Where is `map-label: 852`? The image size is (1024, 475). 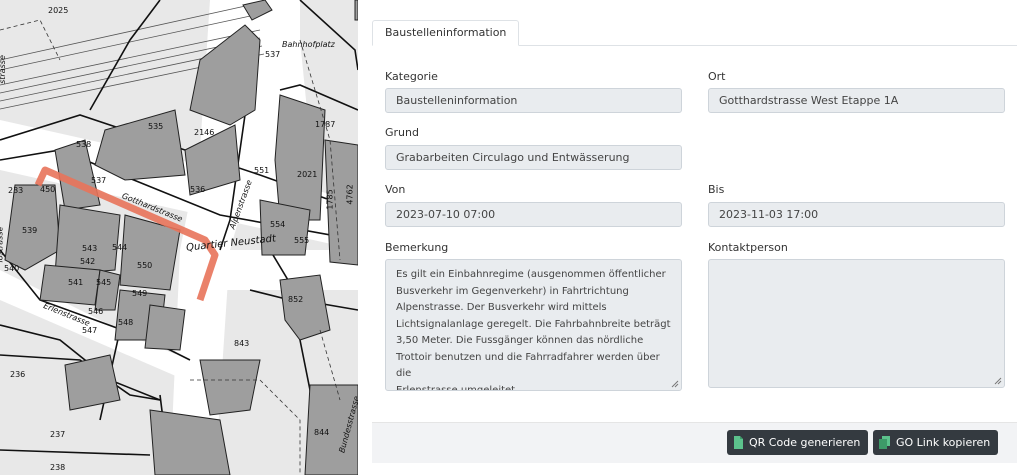
map-label: 852 is located at coordinates (296, 299).